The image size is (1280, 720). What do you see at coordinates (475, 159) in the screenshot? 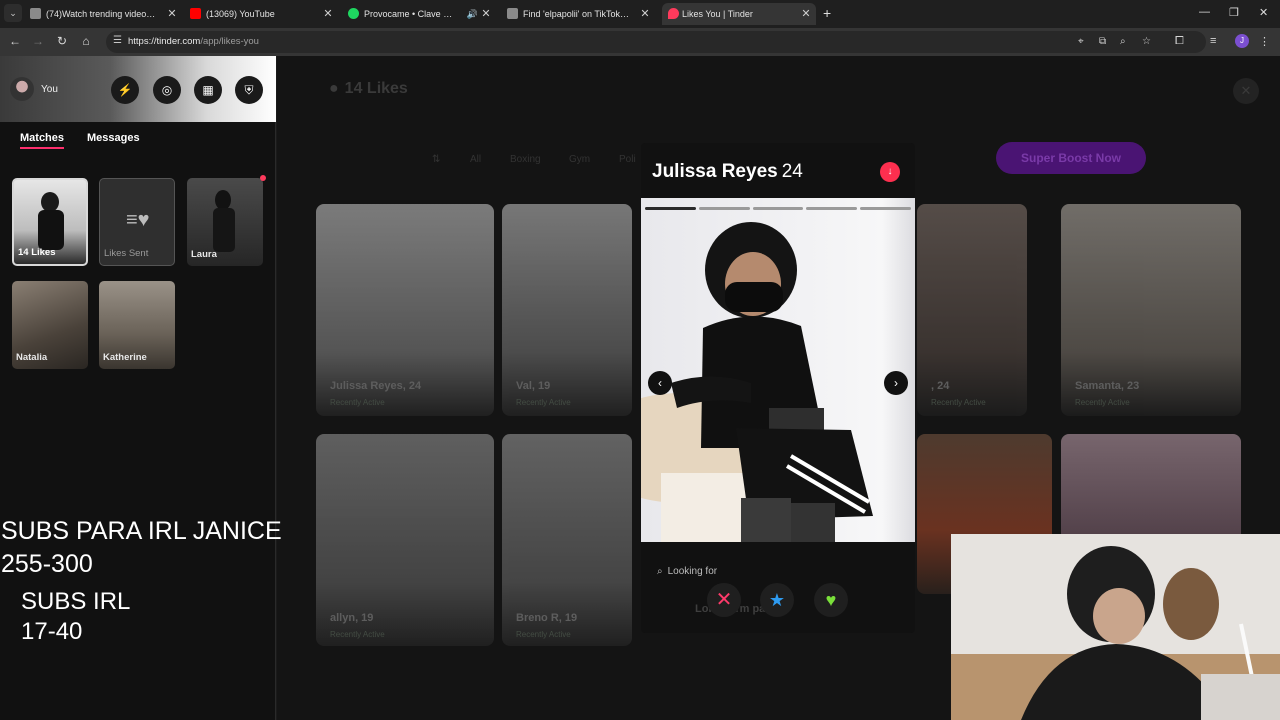
I see `filter-chip: All` at bounding box center [475, 159].